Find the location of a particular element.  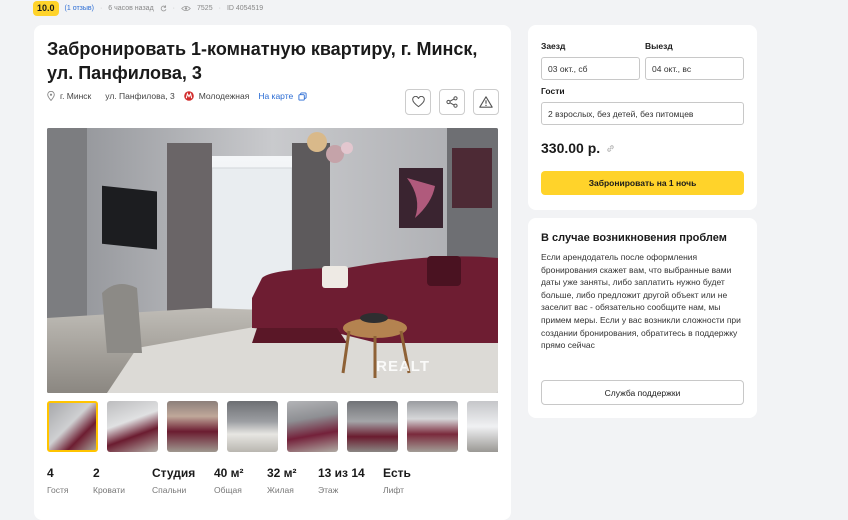

photo-watermark: REALT is located at coordinates (403, 366).